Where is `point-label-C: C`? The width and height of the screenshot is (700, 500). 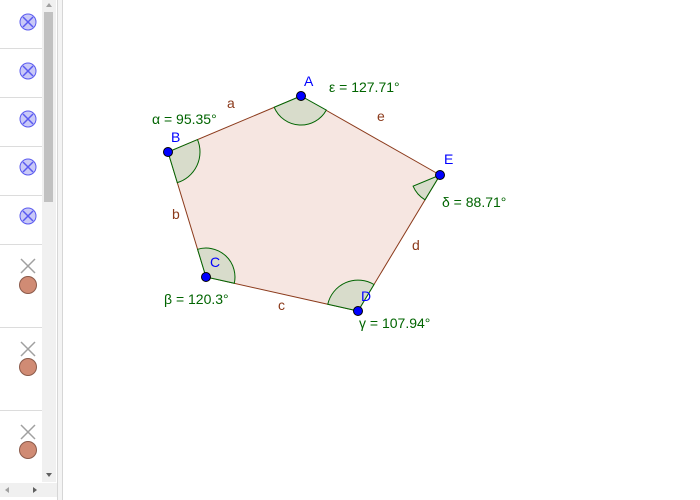 point-label-C: C is located at coordinates (215, 262).